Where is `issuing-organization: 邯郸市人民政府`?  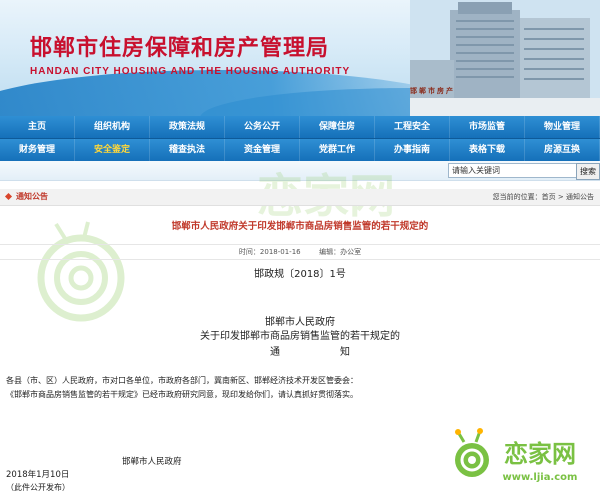 issuing-organization: 邯郸市人民政府 is located at coordinates (300, 322).